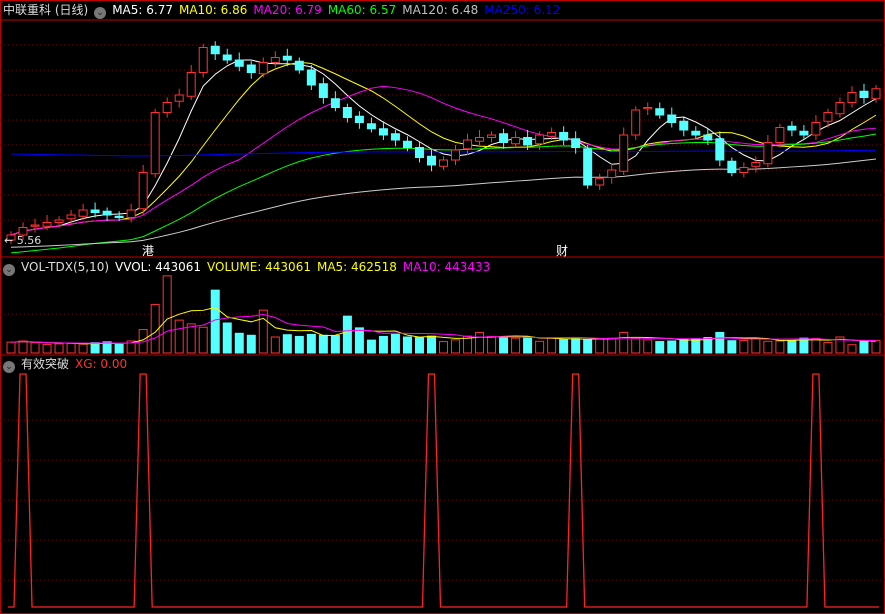 Image resolution: width=885 pixels, height=614 pixels. Describe the element at coordinates (522, 10) in the screenshot. I see `ma-value-5: MA250: 6.12` at that location.